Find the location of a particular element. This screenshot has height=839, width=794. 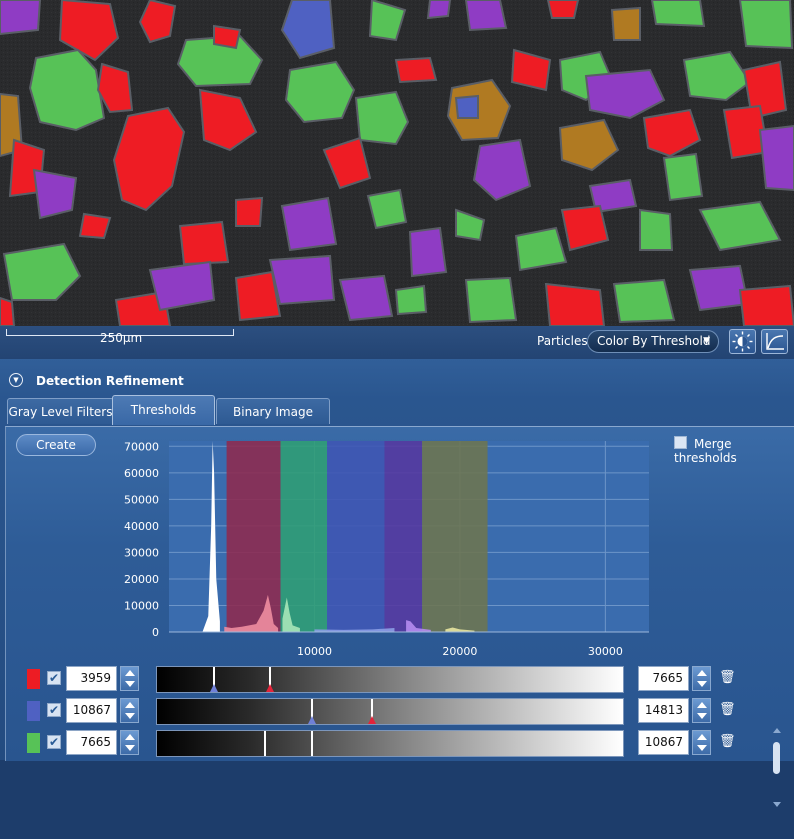

curve-icon is located at coordinates (775, 341).